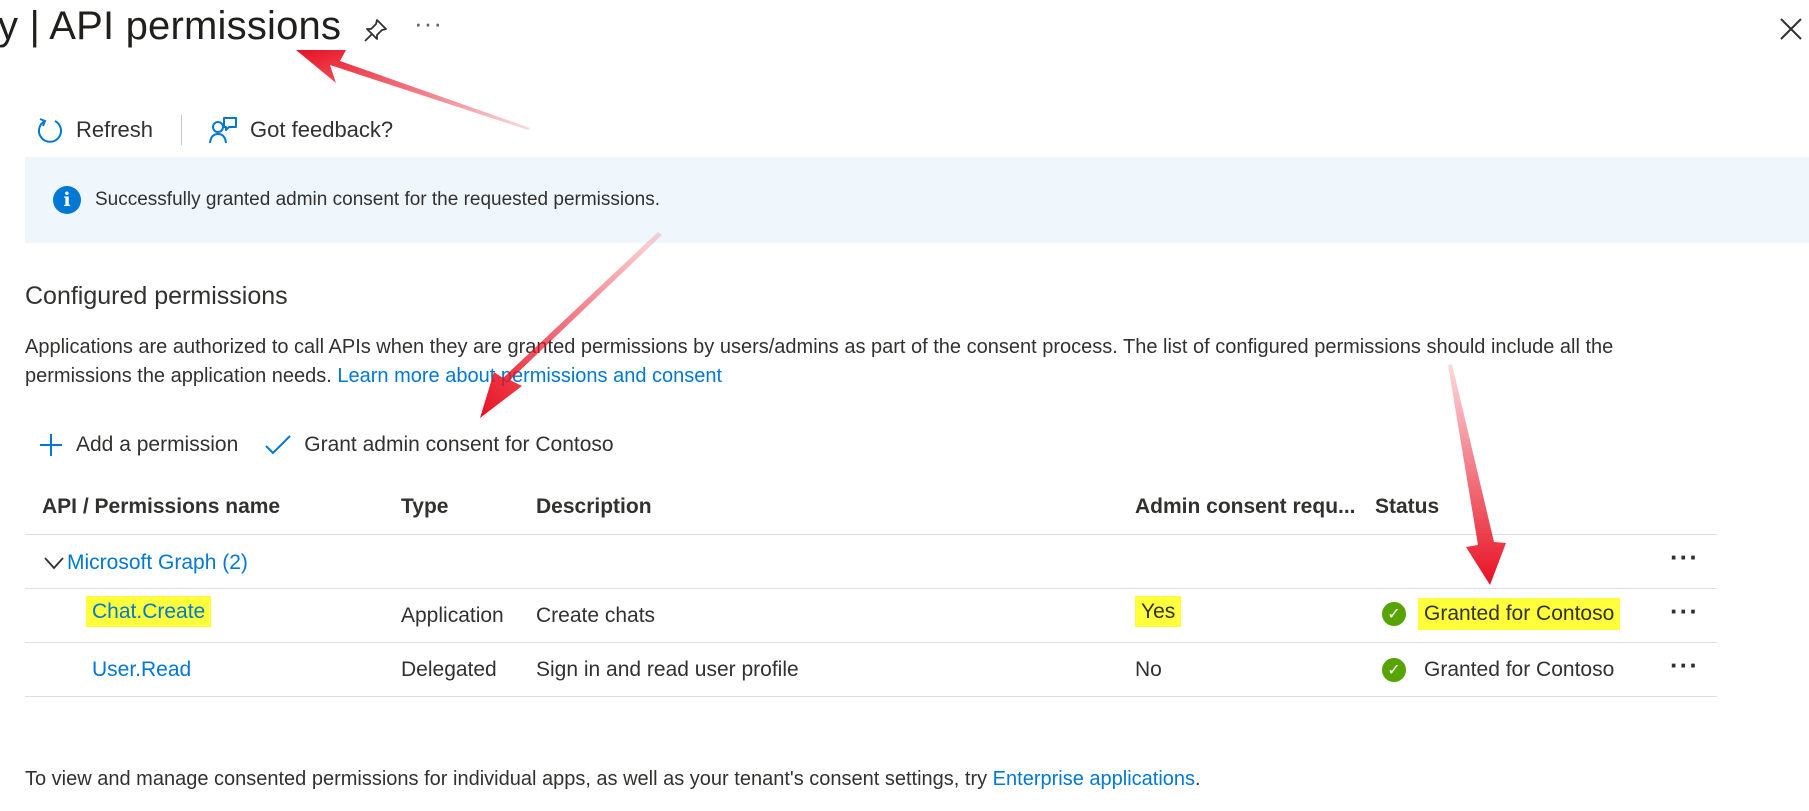  Describe the element at coordinates (67, 200) in the screenshot. I see `info-icon: i` at that location.